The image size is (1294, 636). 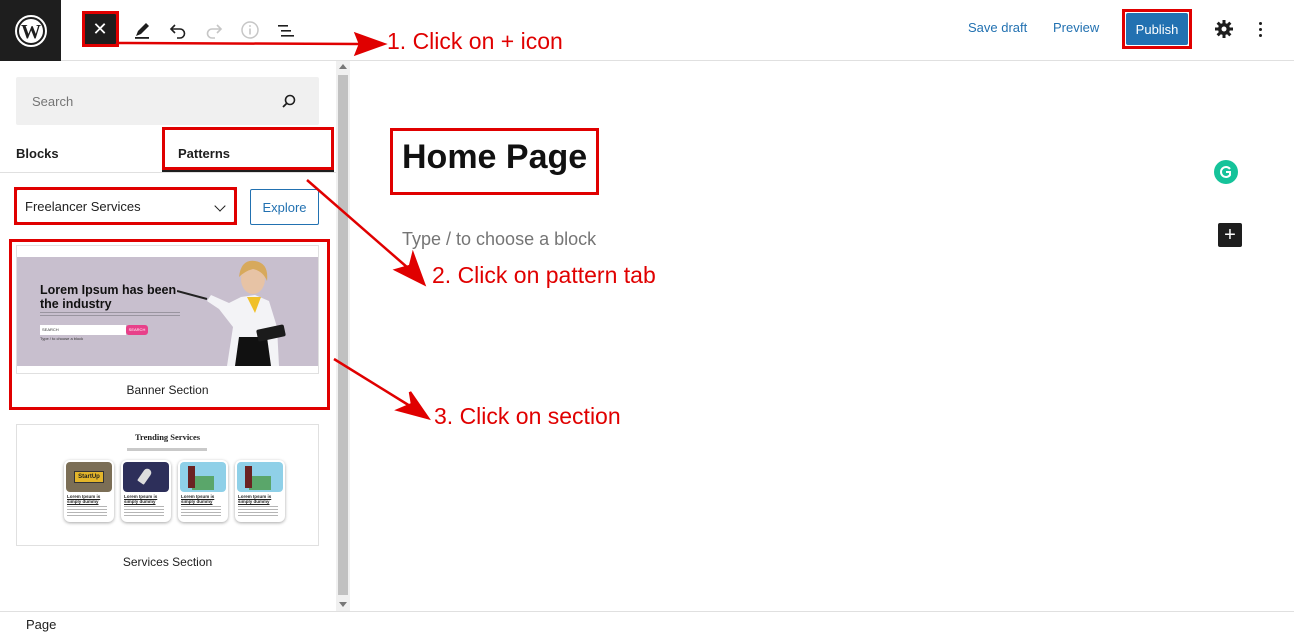 I want to click on annotation-step-1: 1. Click on + icon, so click(x=475, y=41).